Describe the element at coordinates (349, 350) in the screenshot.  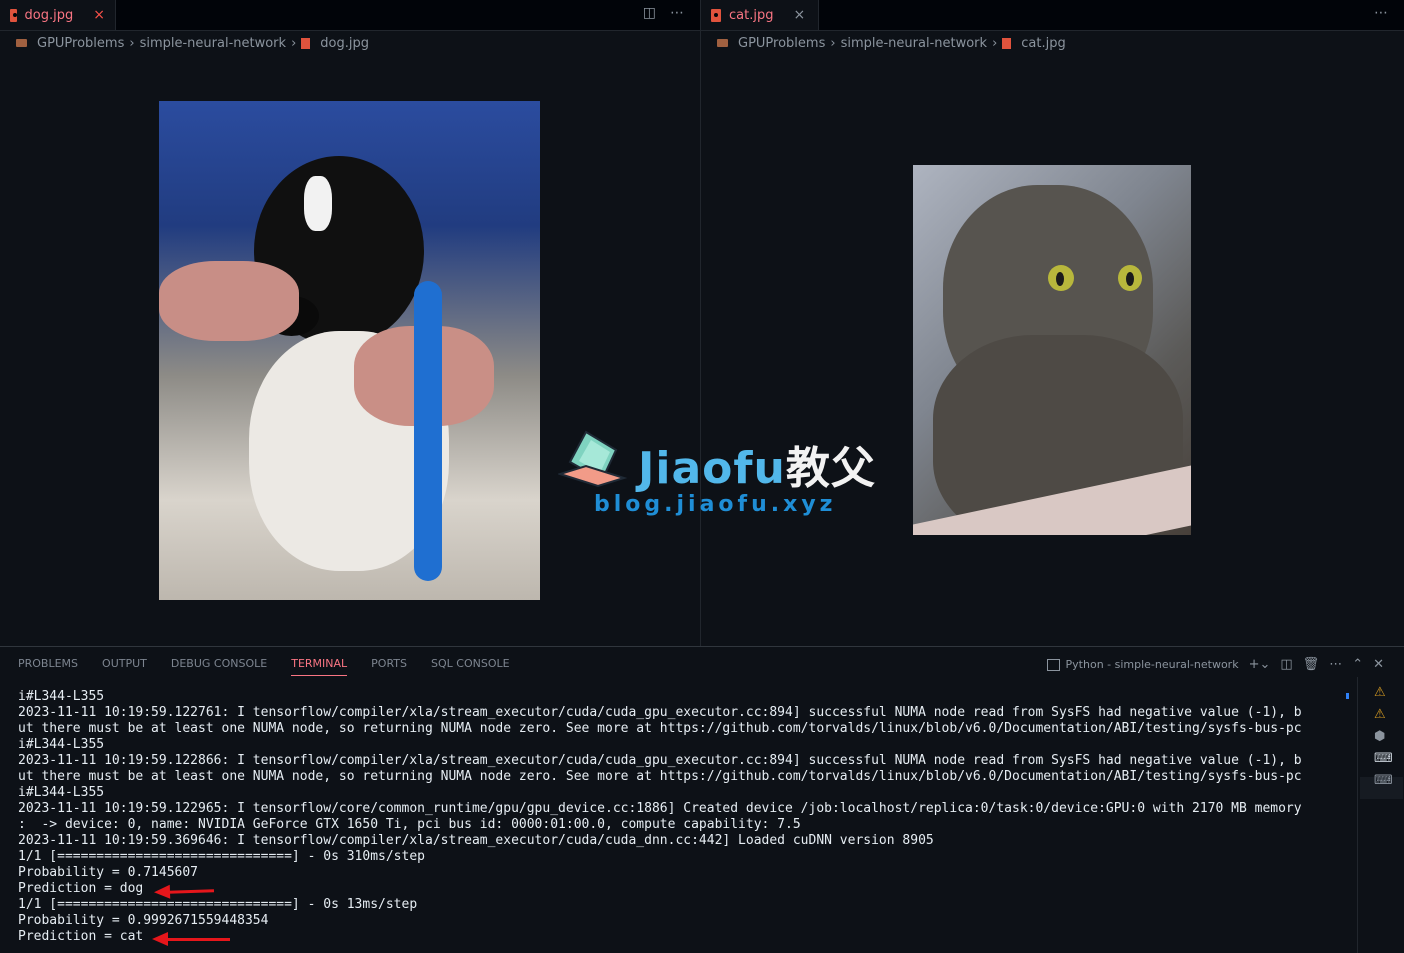
I see `dog-photo` at that location.